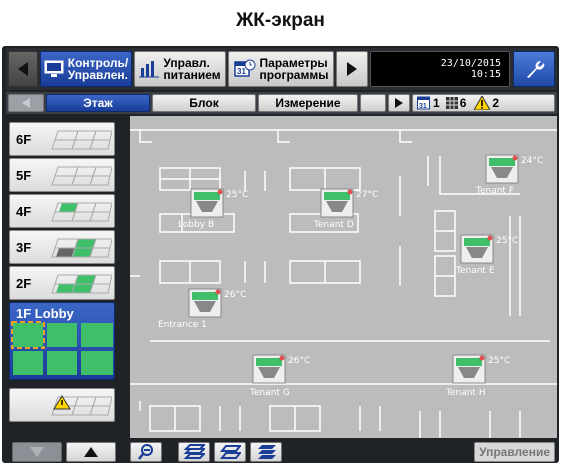 This screenshot has width=561, height=464. I want to click on settings-button, so click(534, 69).